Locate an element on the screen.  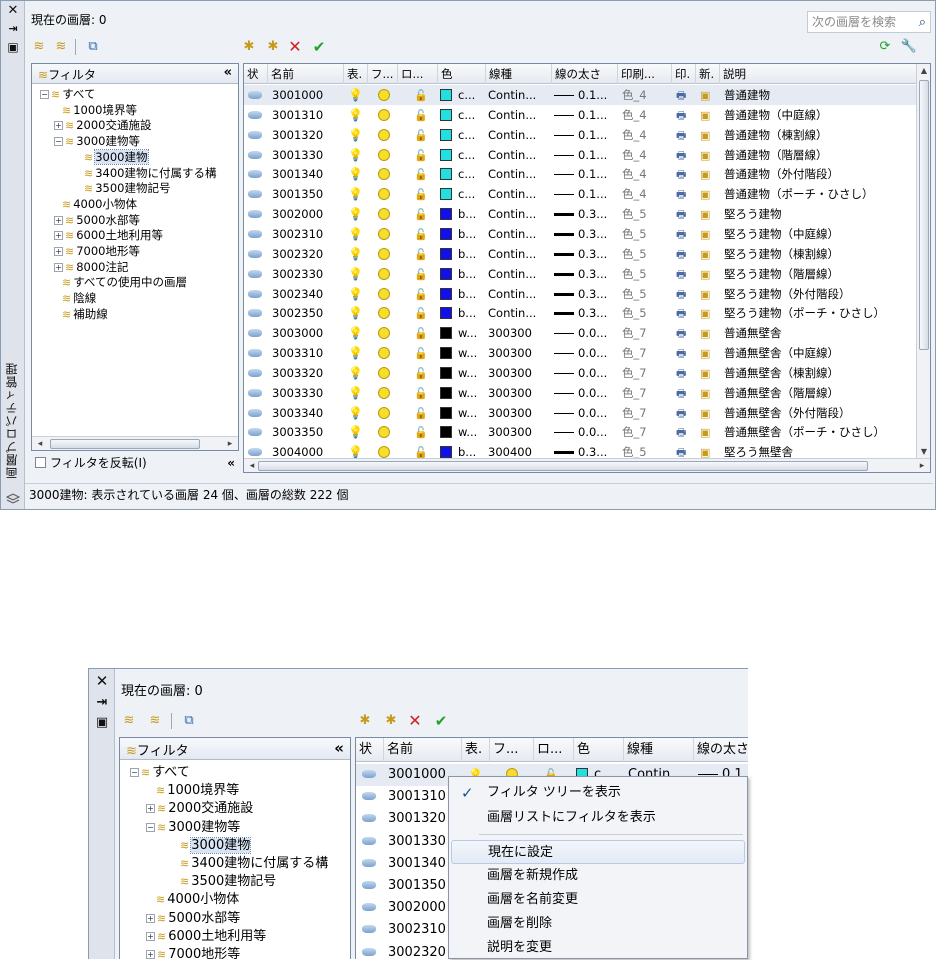
tree-node: ≋ 3400建物に付属する構 is located at coordinates (150, 173).